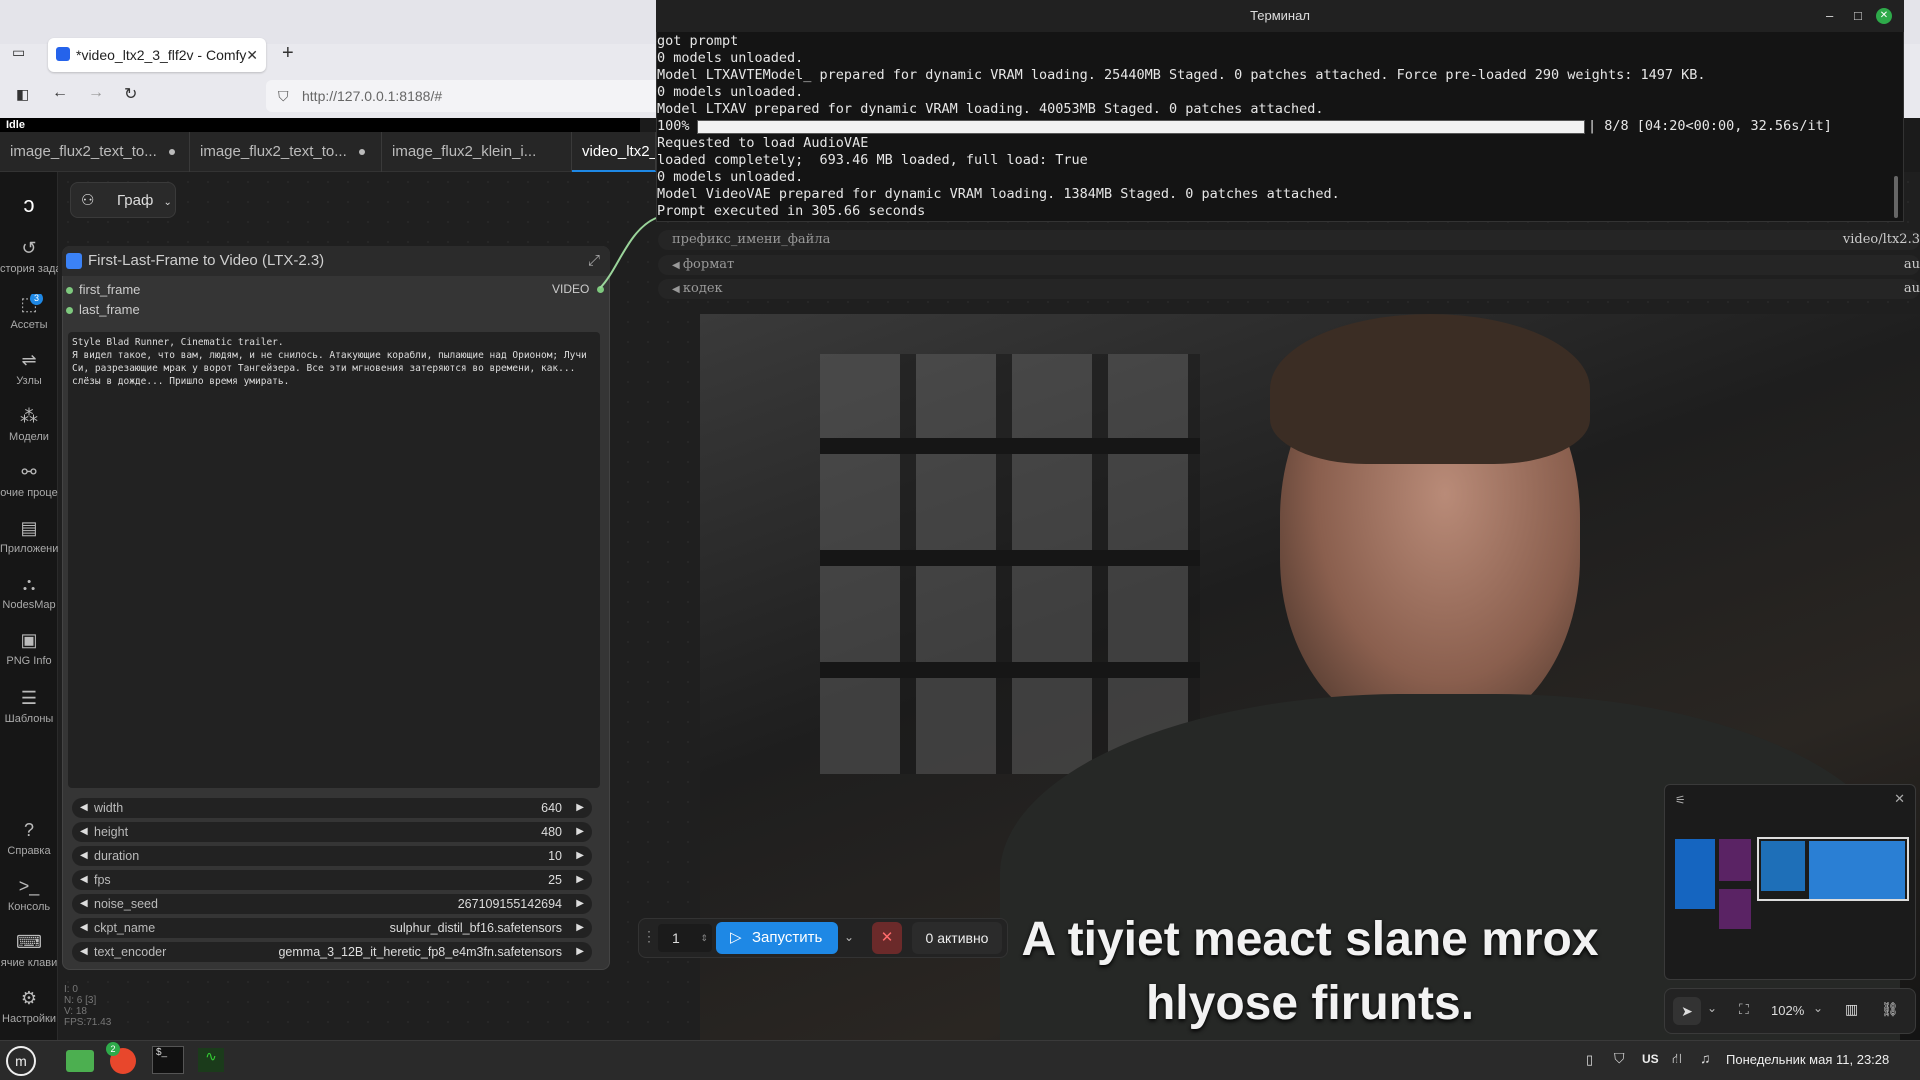 The image size is (1920, 1080). I want to click on comfy-logo-icon: ↄ, so click(29, 205).